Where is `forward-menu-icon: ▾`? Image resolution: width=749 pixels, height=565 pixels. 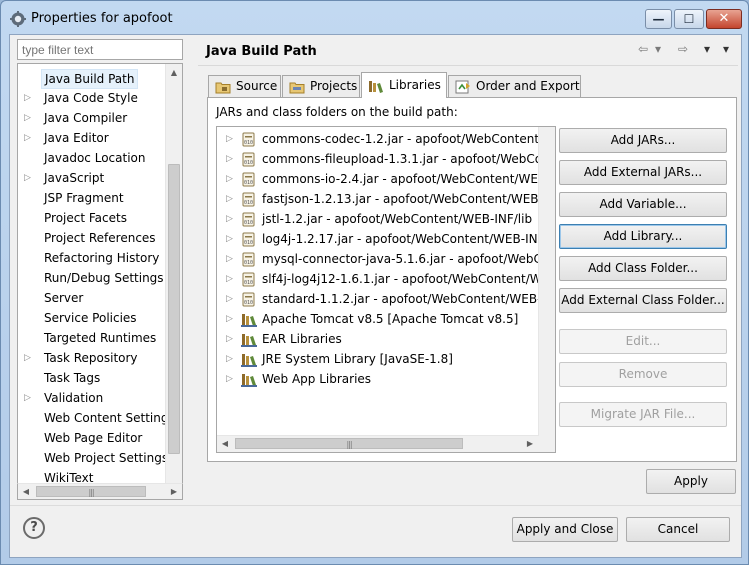 forward-menu-icon: ▾ is located at coordinates (707, 50).